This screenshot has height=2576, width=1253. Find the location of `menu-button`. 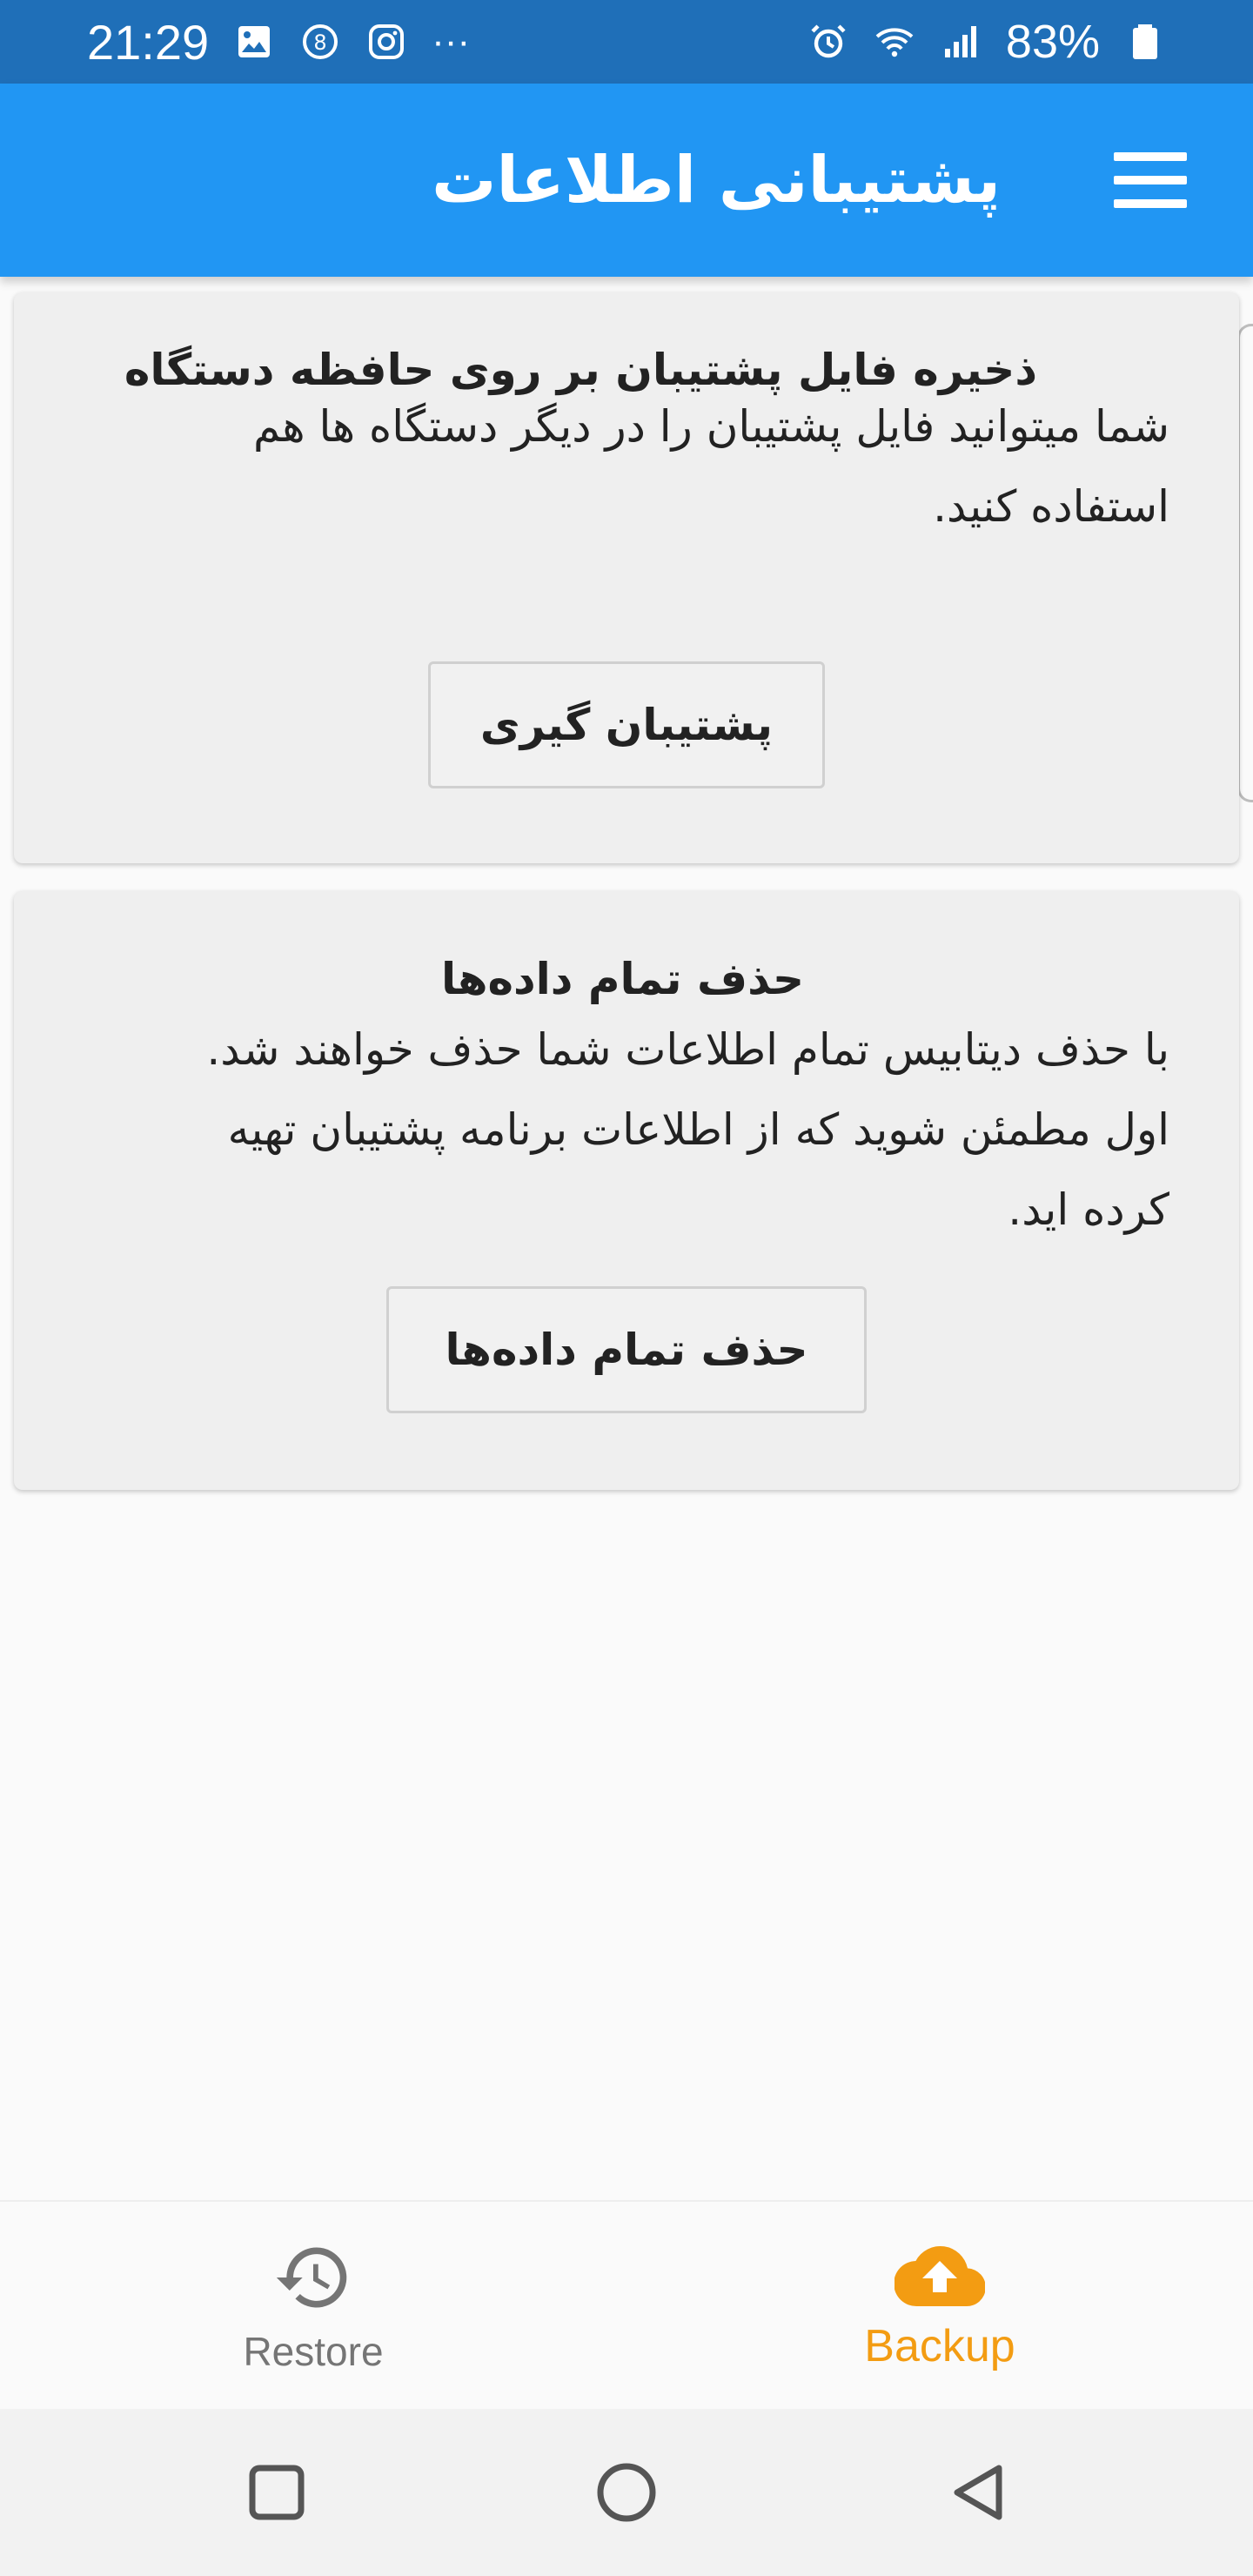

menu-button is located at coordinates (1150, 180).